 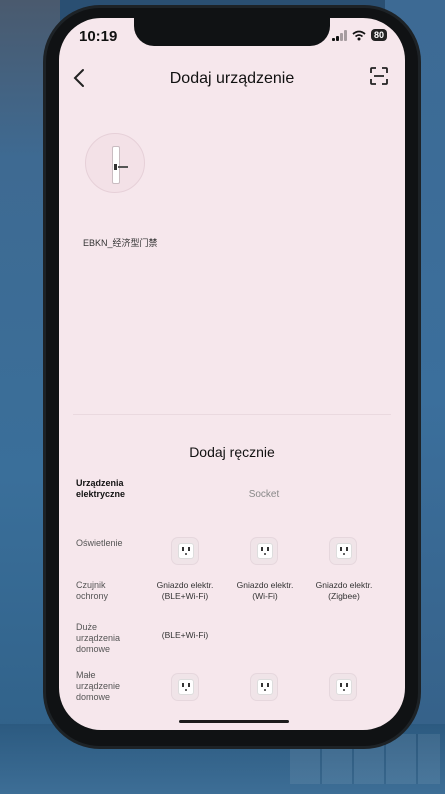 I want to click on page-title: Dodaj urządzenie, so click(x=232, y=78).